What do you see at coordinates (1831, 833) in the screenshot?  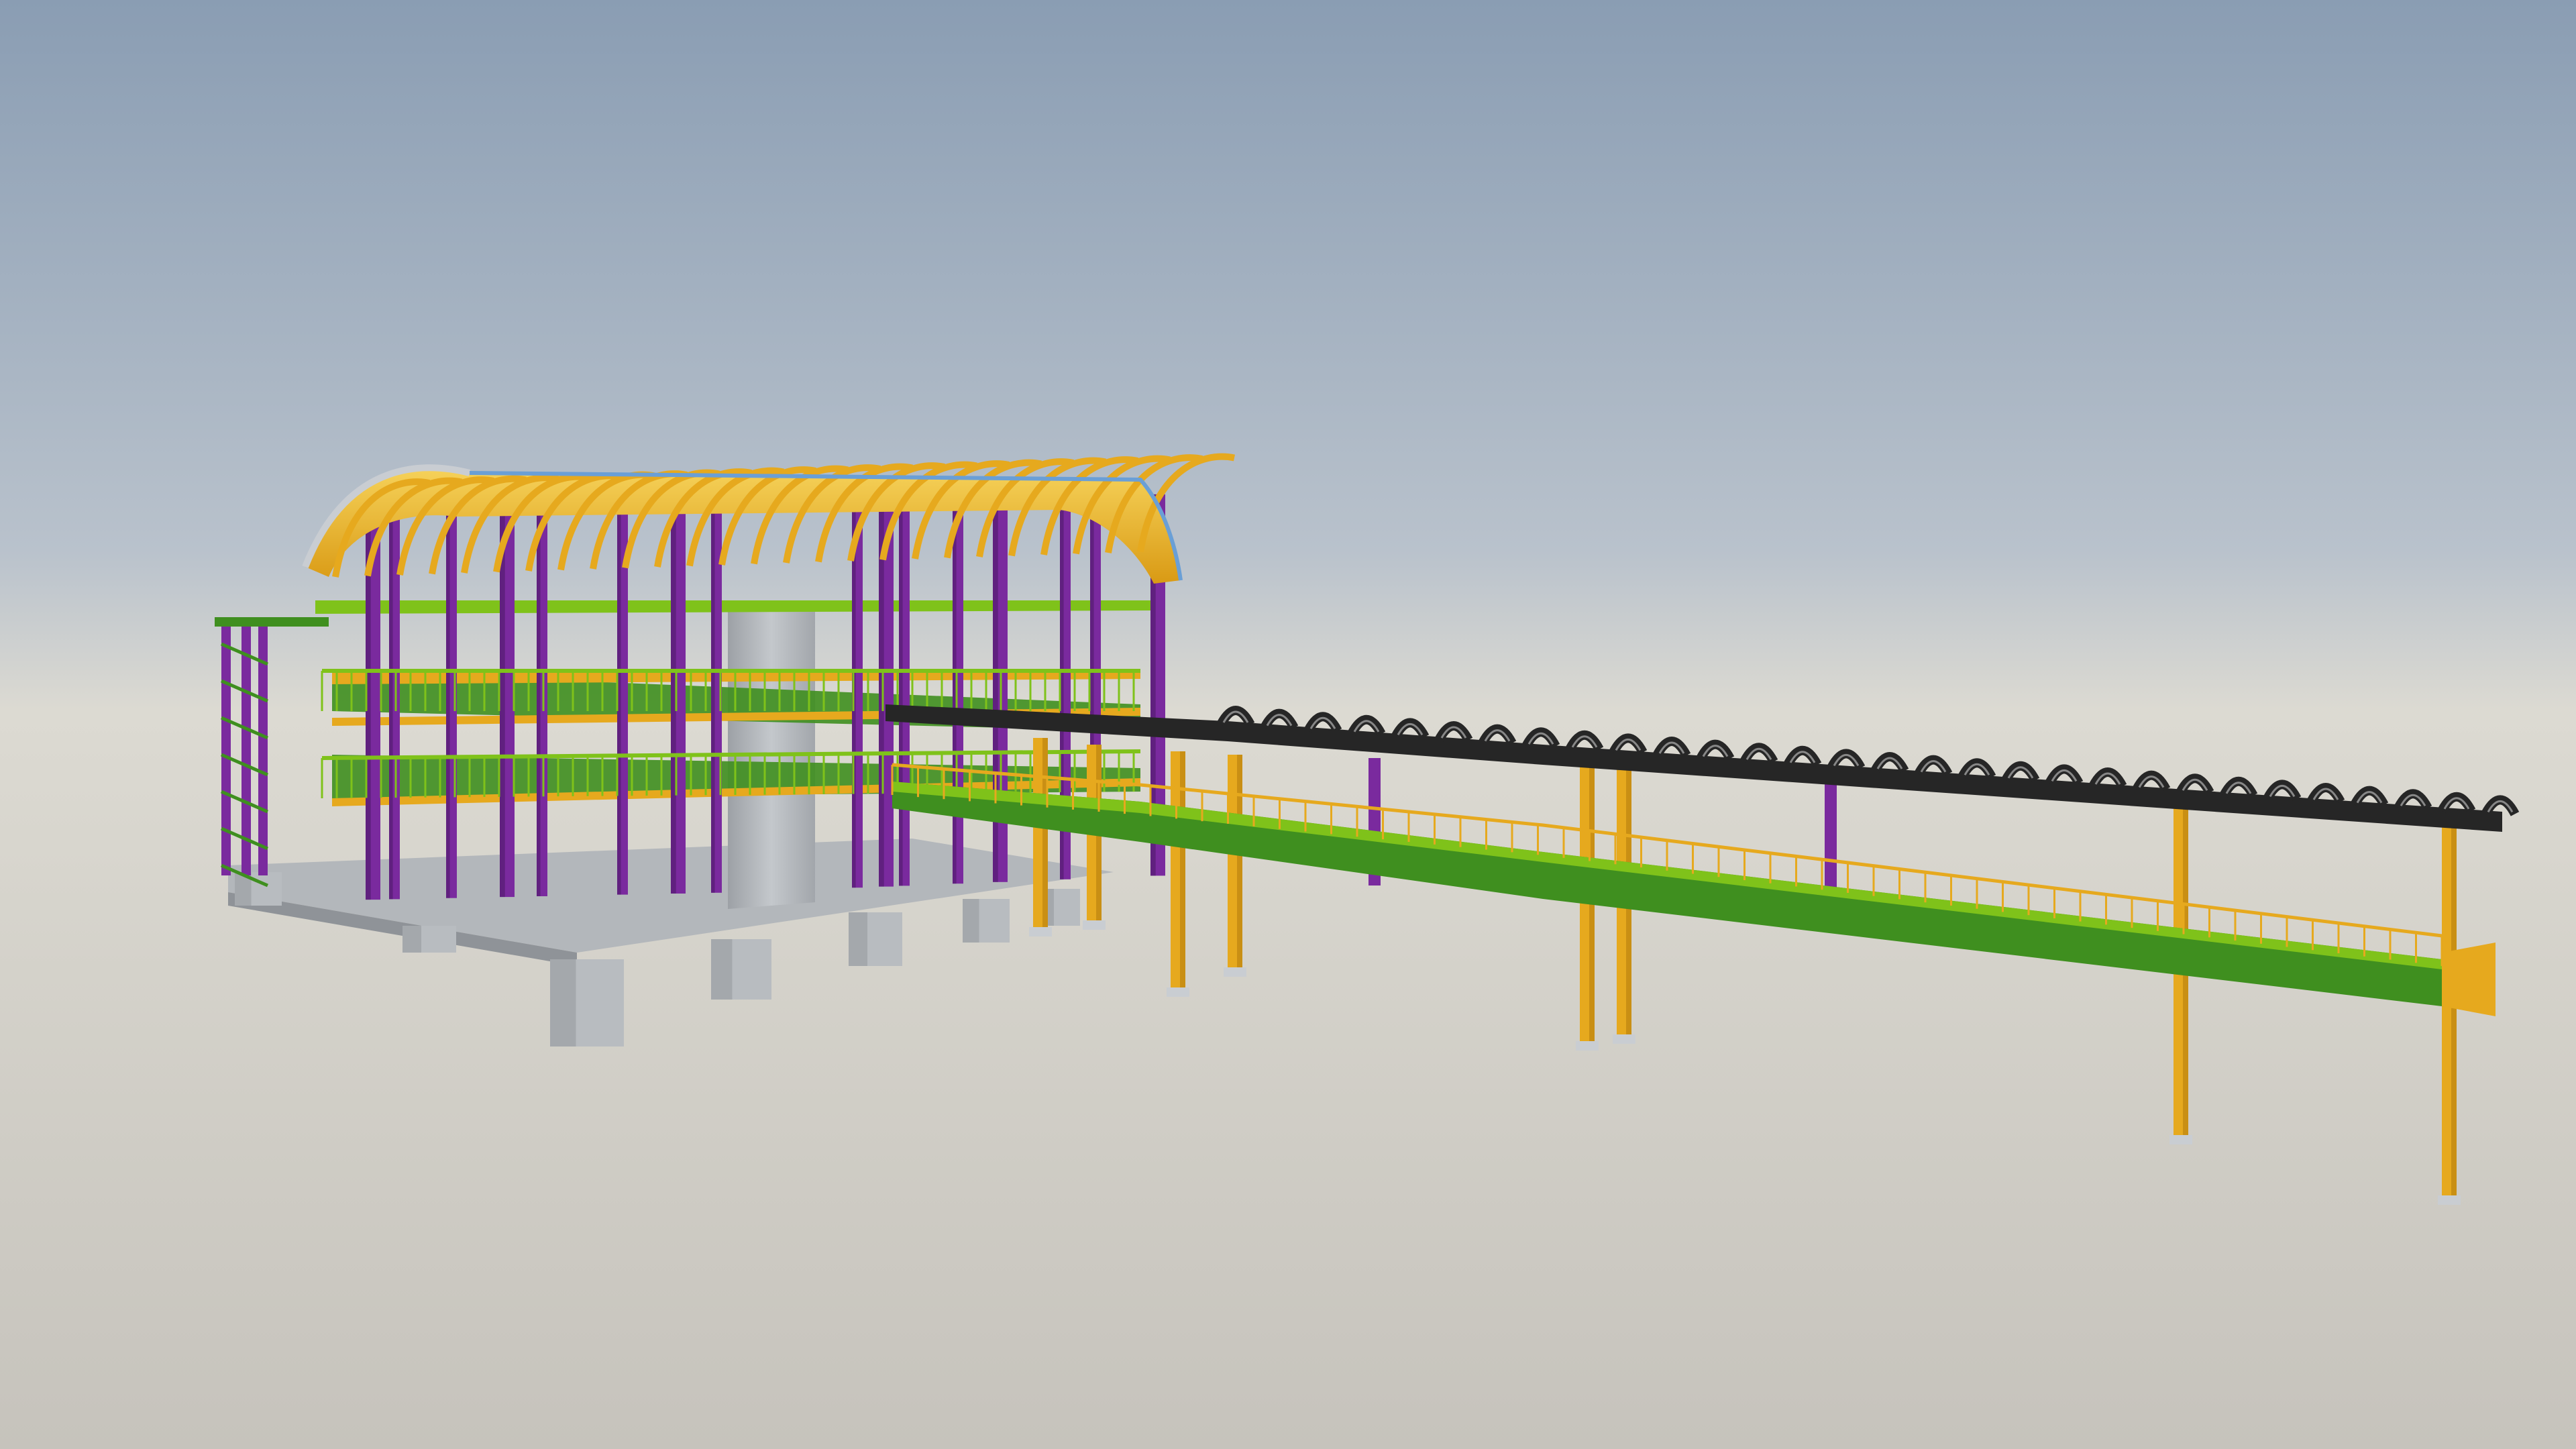 I see `purple-support-column` at bounding box center [1831, 833].